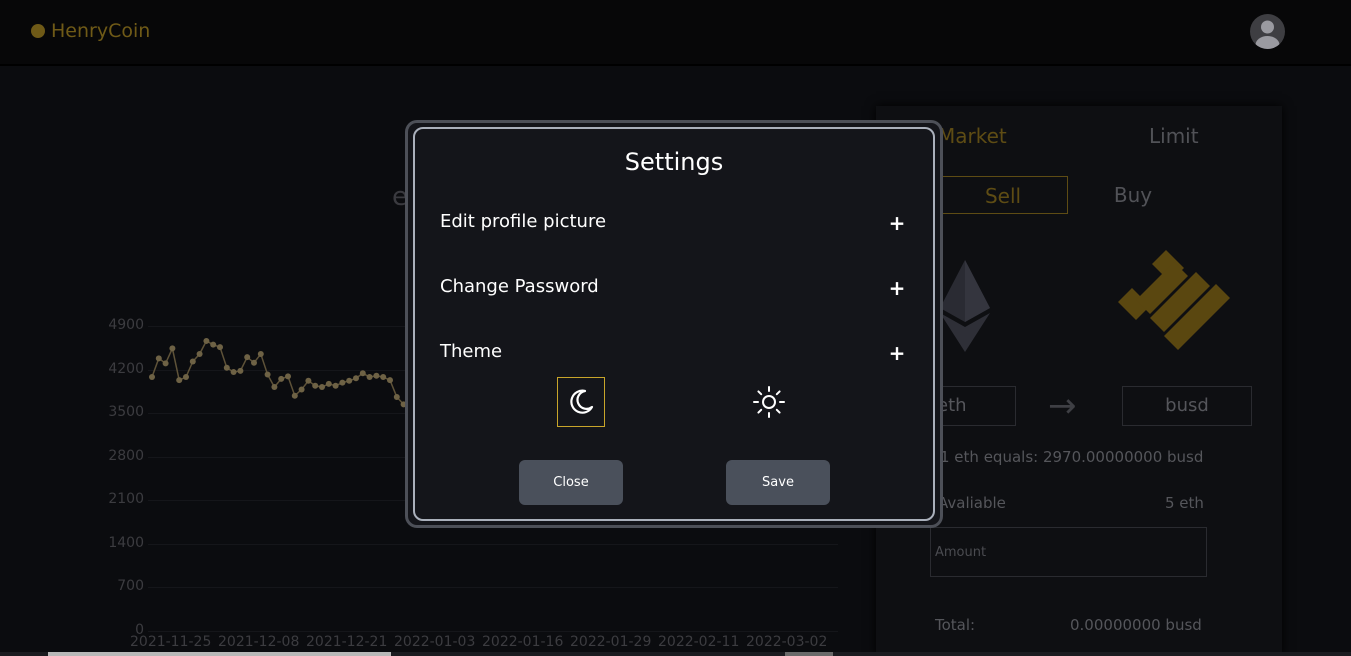 The height and width of the screenshot is (656, 1351). I want to click on edit-profile-picture-label: Edit profile picture, so click(523, 221).